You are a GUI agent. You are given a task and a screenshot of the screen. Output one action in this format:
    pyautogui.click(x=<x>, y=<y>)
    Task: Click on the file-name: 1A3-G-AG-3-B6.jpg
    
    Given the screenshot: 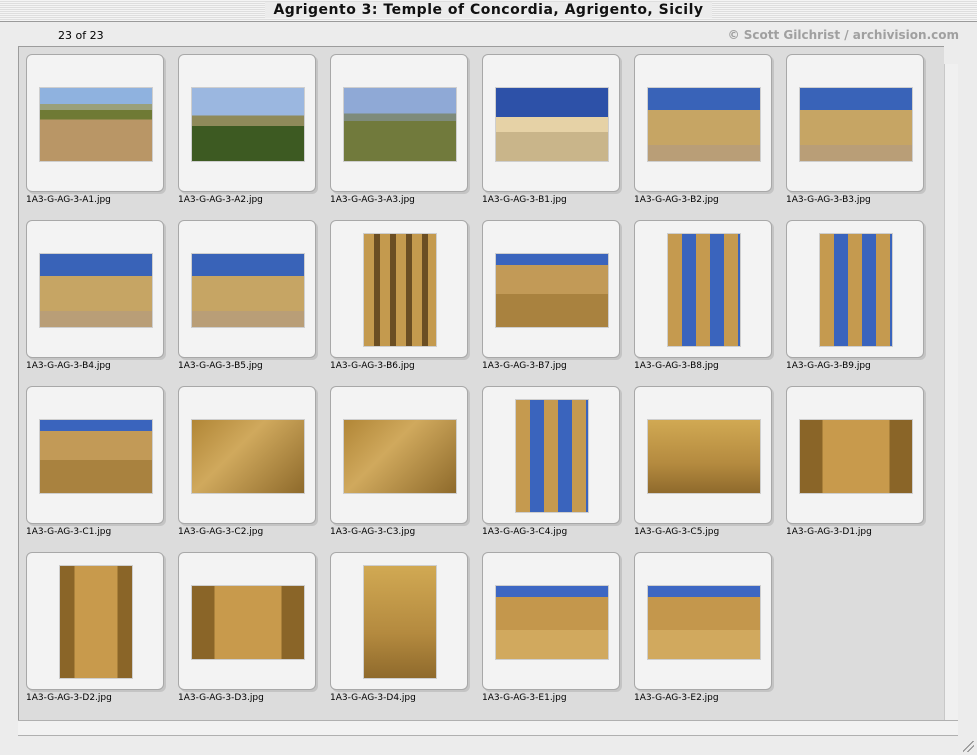 What is the action you would take?
    pyautogui.click(x=372, y=366)
    